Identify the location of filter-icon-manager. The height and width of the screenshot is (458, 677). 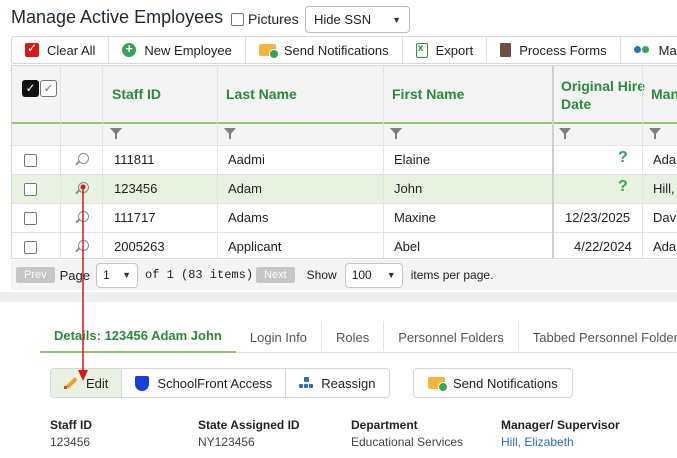
(655, 134).